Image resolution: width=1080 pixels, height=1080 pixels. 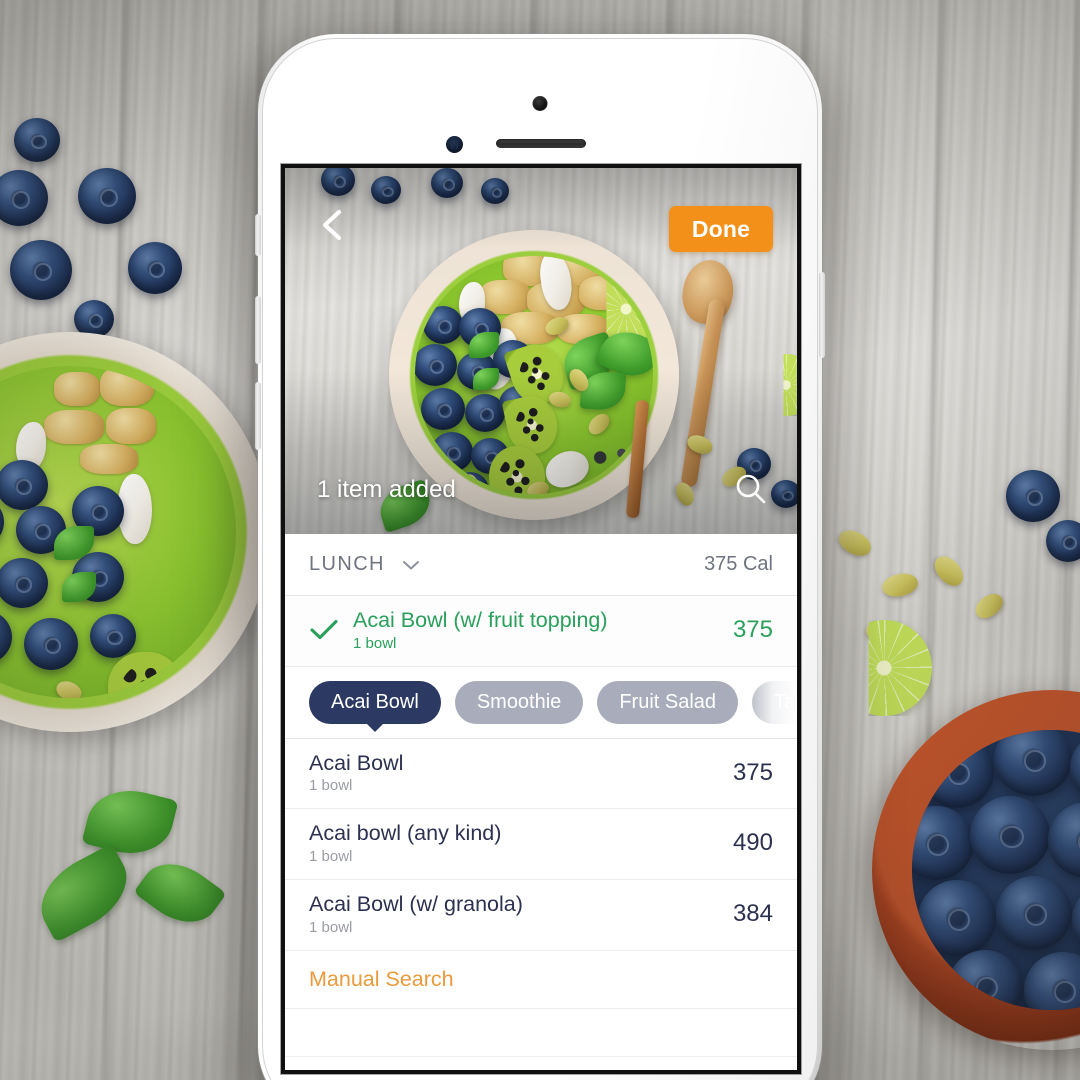 What do you see at coordinates (356, 762) in the screenshot?
I see `result-title: Acai Bowl` at bounding box center [356, 762].